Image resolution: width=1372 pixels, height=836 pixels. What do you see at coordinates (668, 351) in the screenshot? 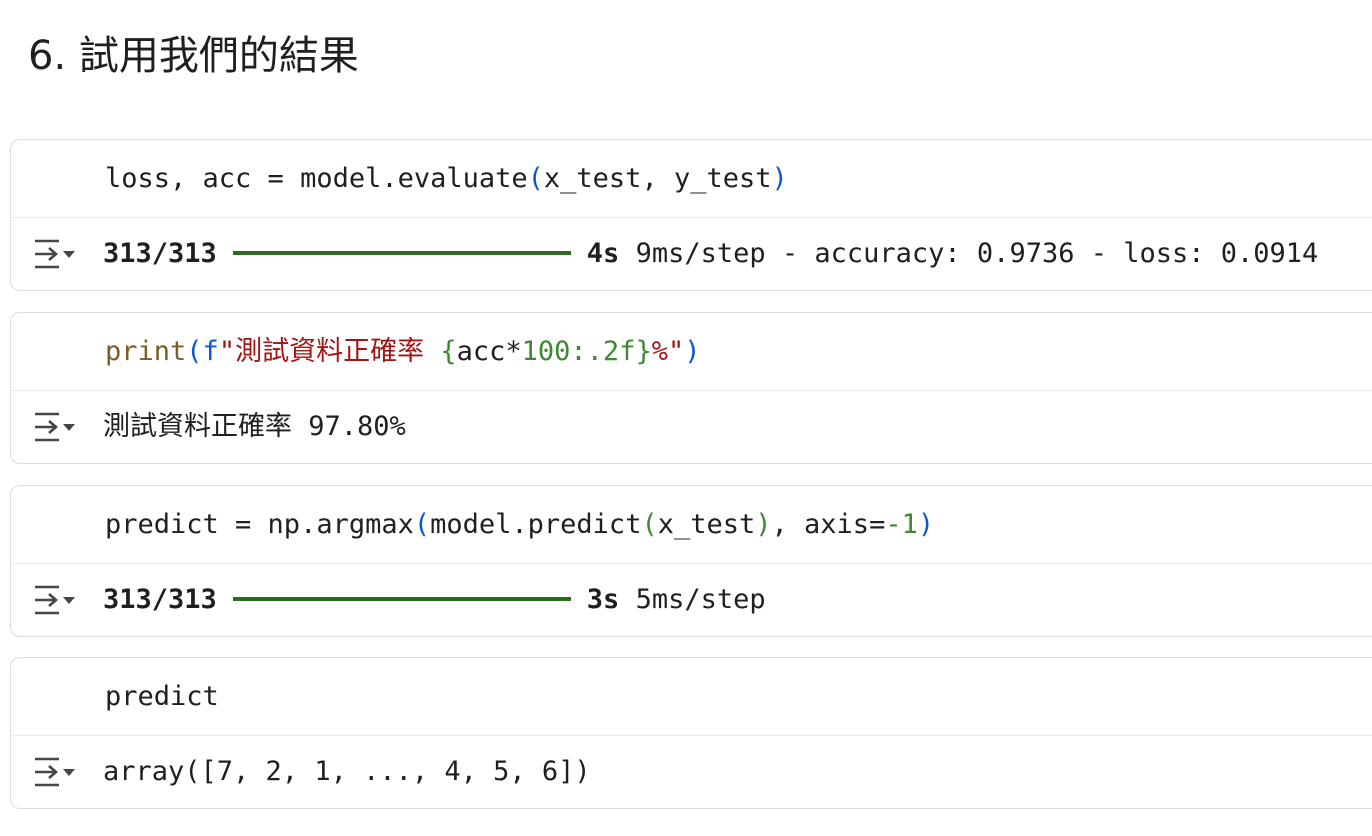
I see `code-string: %"` at bounding box center [668, 351].